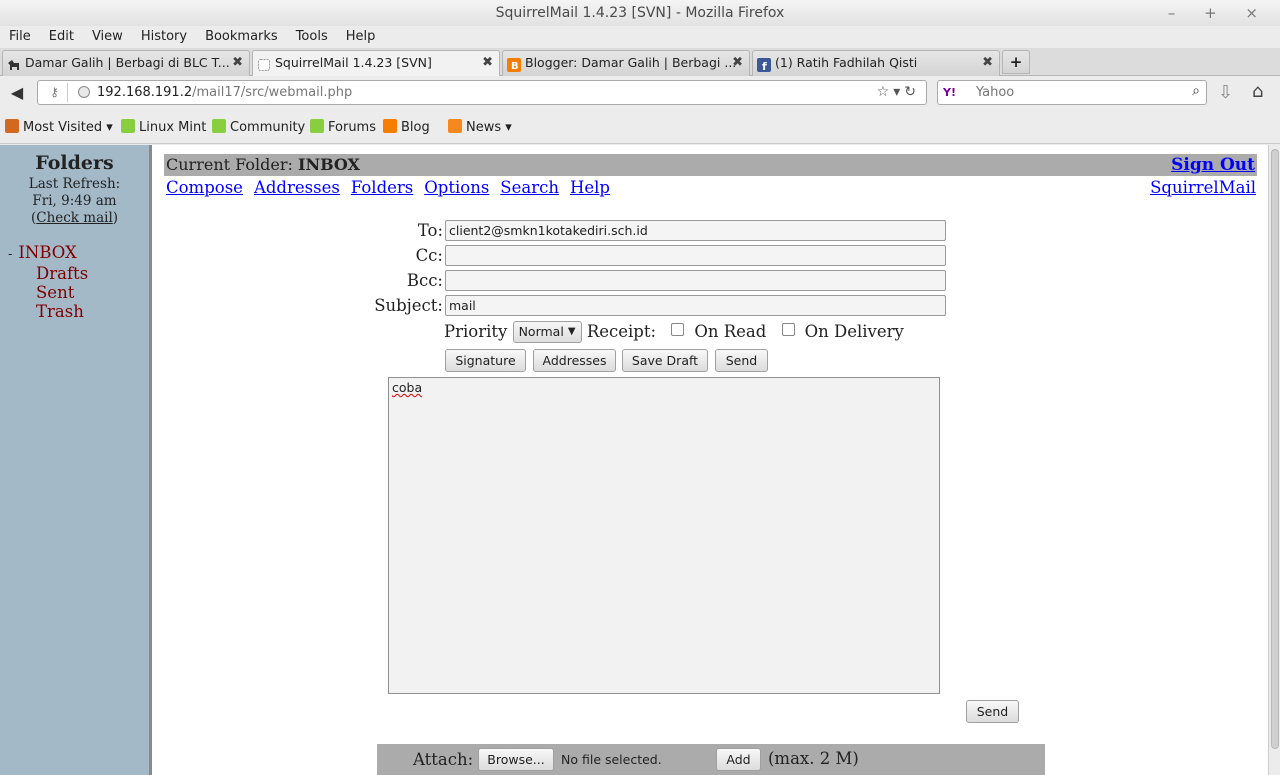  I want to click on search-bar: Y! ⌕, so click(1072, 92).